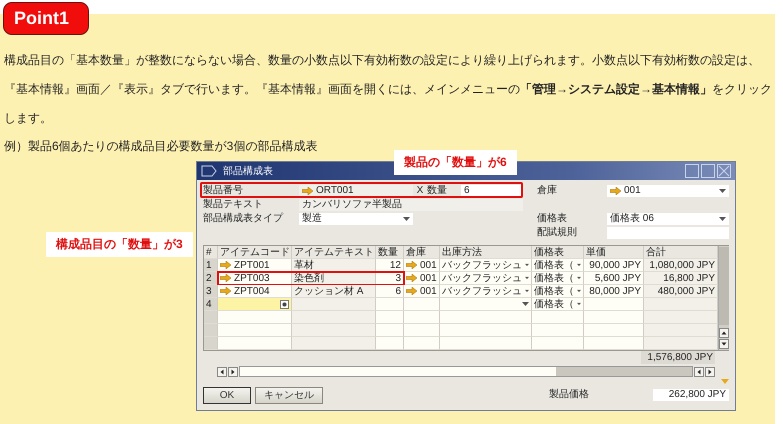 This screenshot has height=424, width=783. What do you see at coordinates (390, 291) in the screenshot?
I see `table-cell: 6` at bounding box center [390, 291].